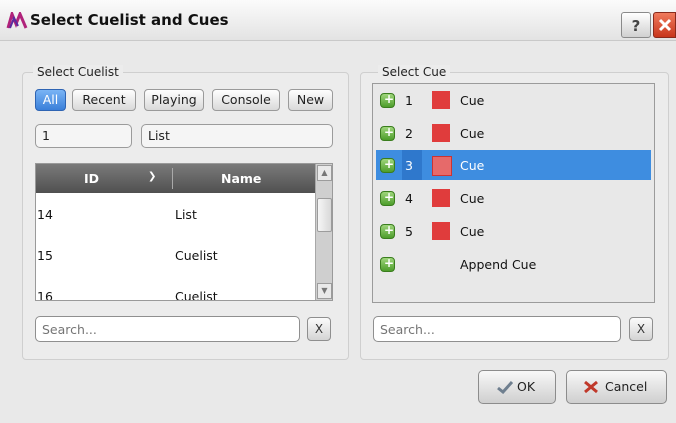  I want to click on cancel-button: Cancel, so click(616, 387).